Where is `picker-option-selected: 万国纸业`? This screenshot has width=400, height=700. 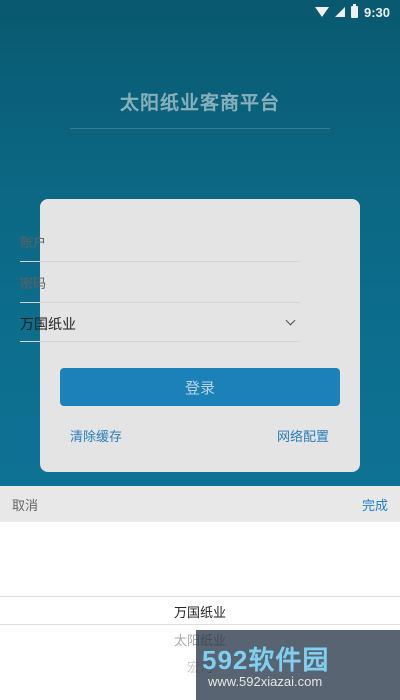 picker-option-selected: 万国纸业 is located at coordinates (200, 611).